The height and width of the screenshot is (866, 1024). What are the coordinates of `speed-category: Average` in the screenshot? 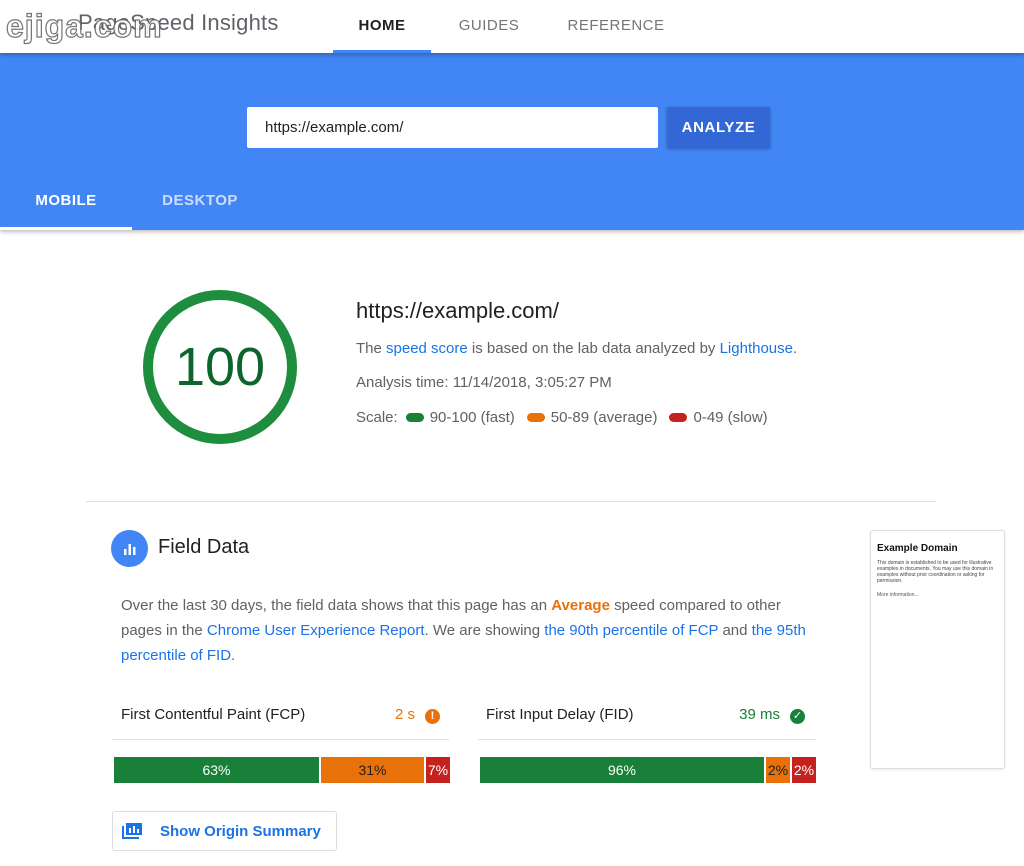 It's located at (580, 605).